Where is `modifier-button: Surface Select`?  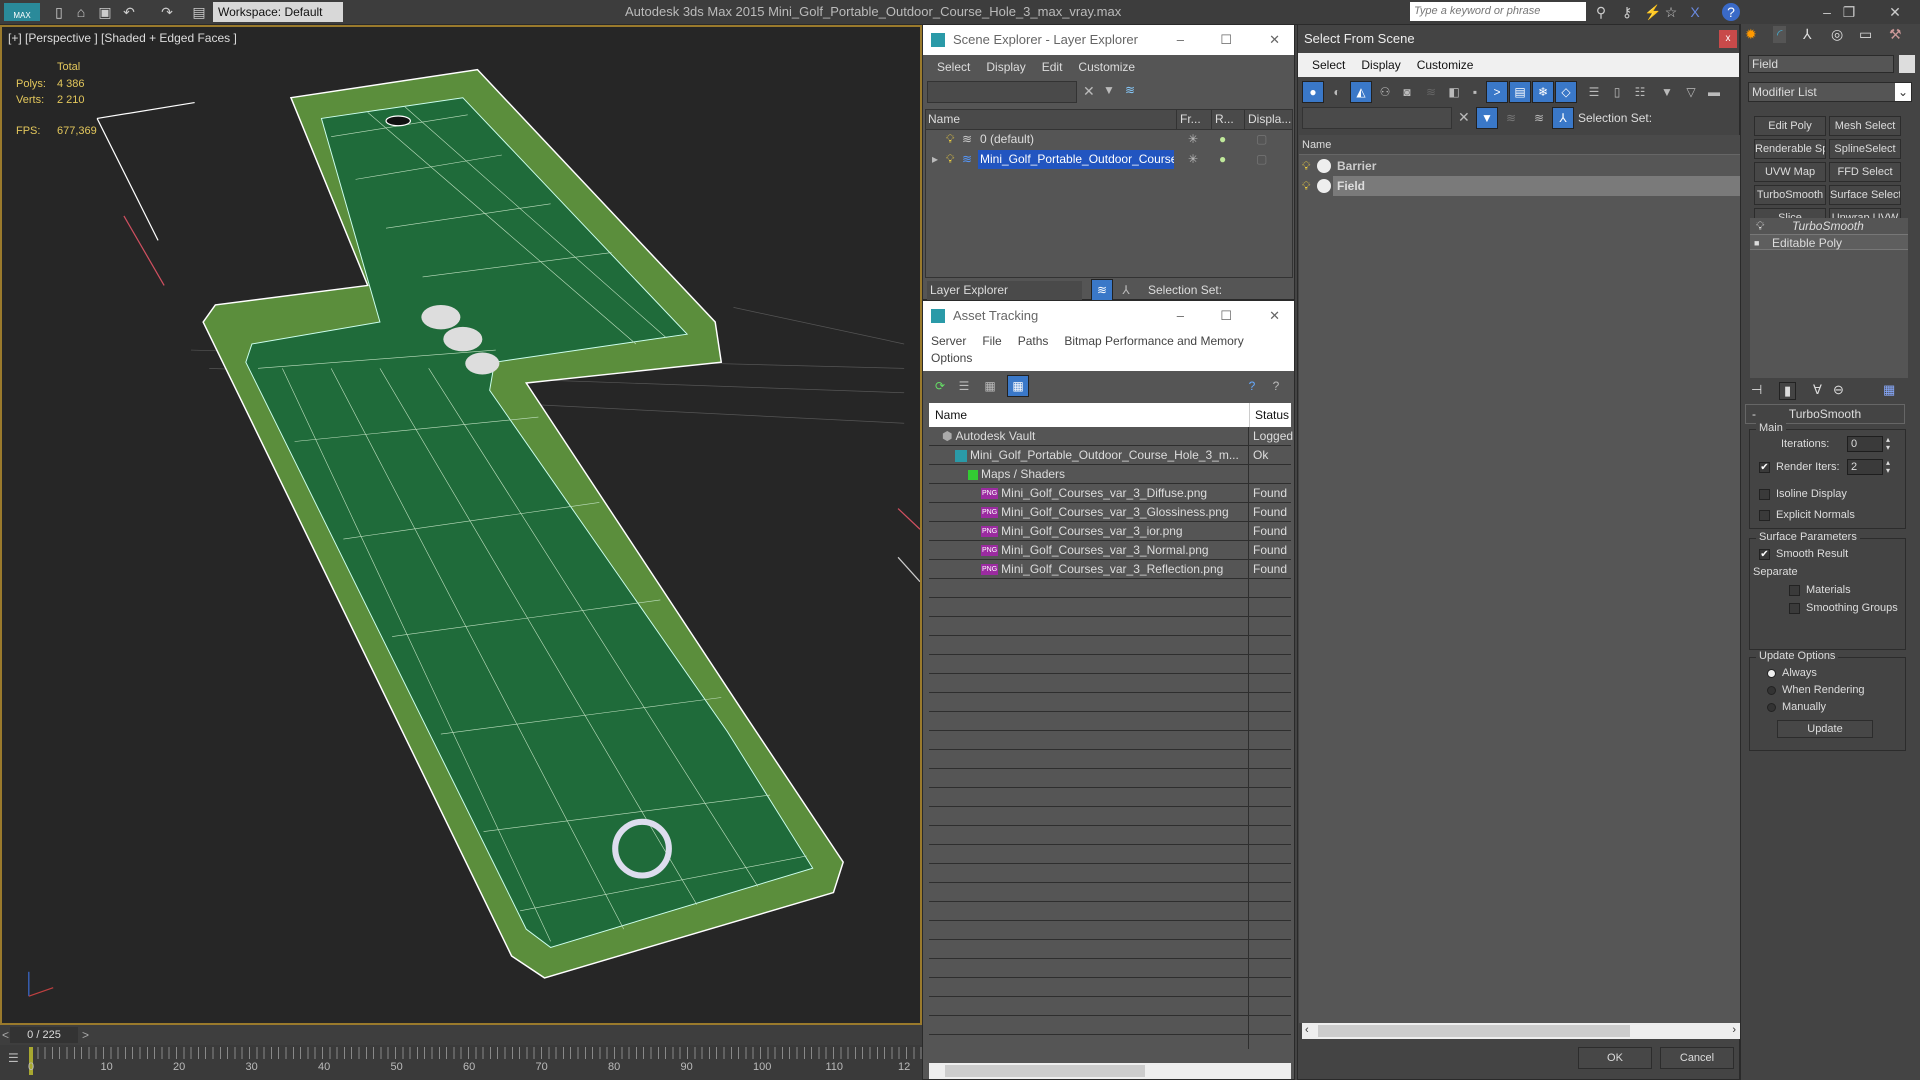
modifier-button: Surface Select is located at coordinates (1865, 195).